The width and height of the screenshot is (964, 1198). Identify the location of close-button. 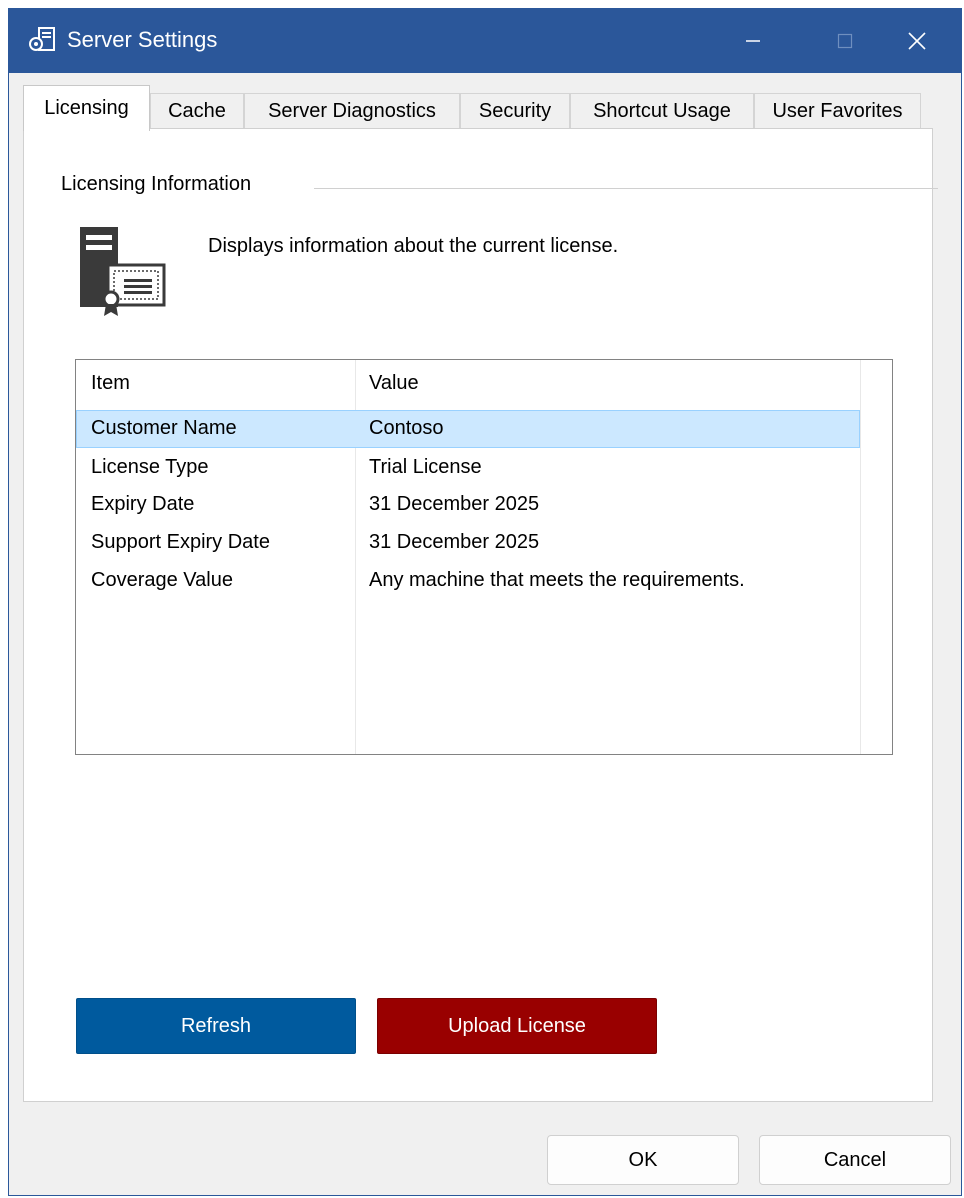
(916, 41).